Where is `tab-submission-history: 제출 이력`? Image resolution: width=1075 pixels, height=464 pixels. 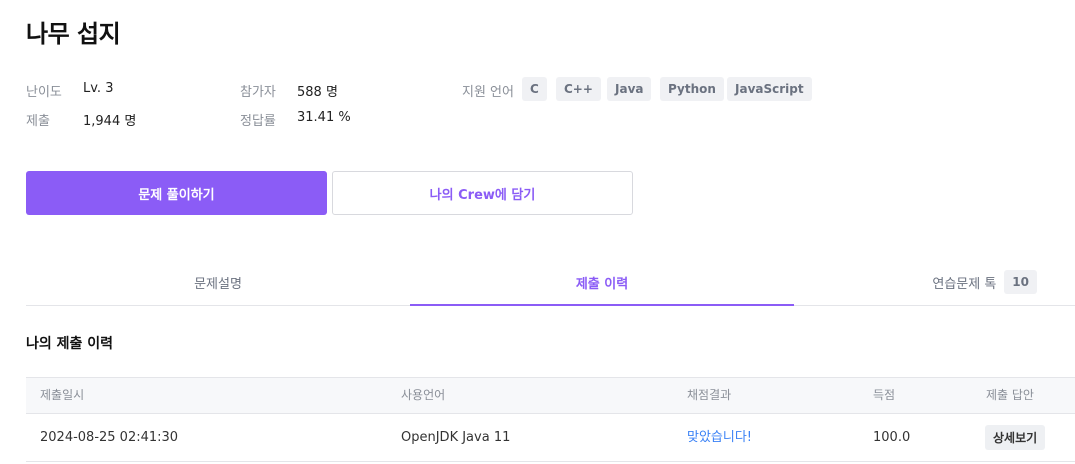
tab-submission-history: 제출 이력 is located at coordinates (602, 282).